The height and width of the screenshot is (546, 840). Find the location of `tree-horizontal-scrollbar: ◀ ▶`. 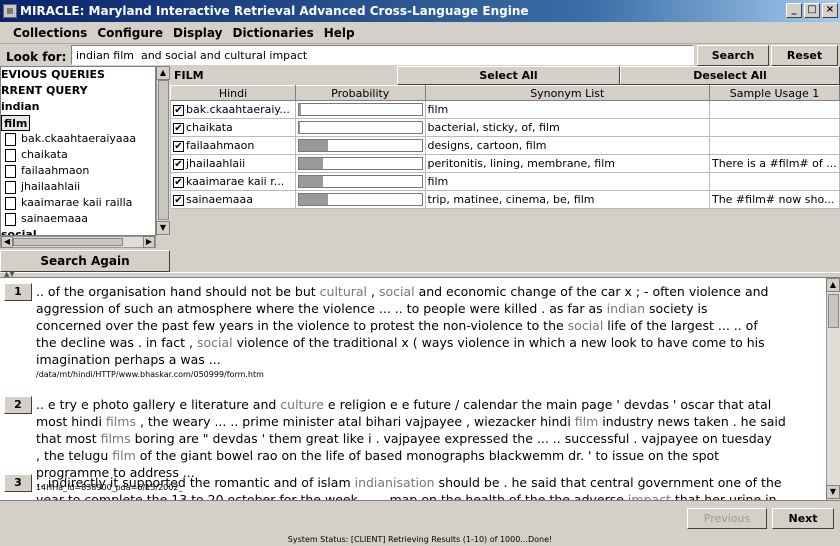

tree-horizontal-scrollbar: ◀ ▶ is located at coordinates (78, 242).